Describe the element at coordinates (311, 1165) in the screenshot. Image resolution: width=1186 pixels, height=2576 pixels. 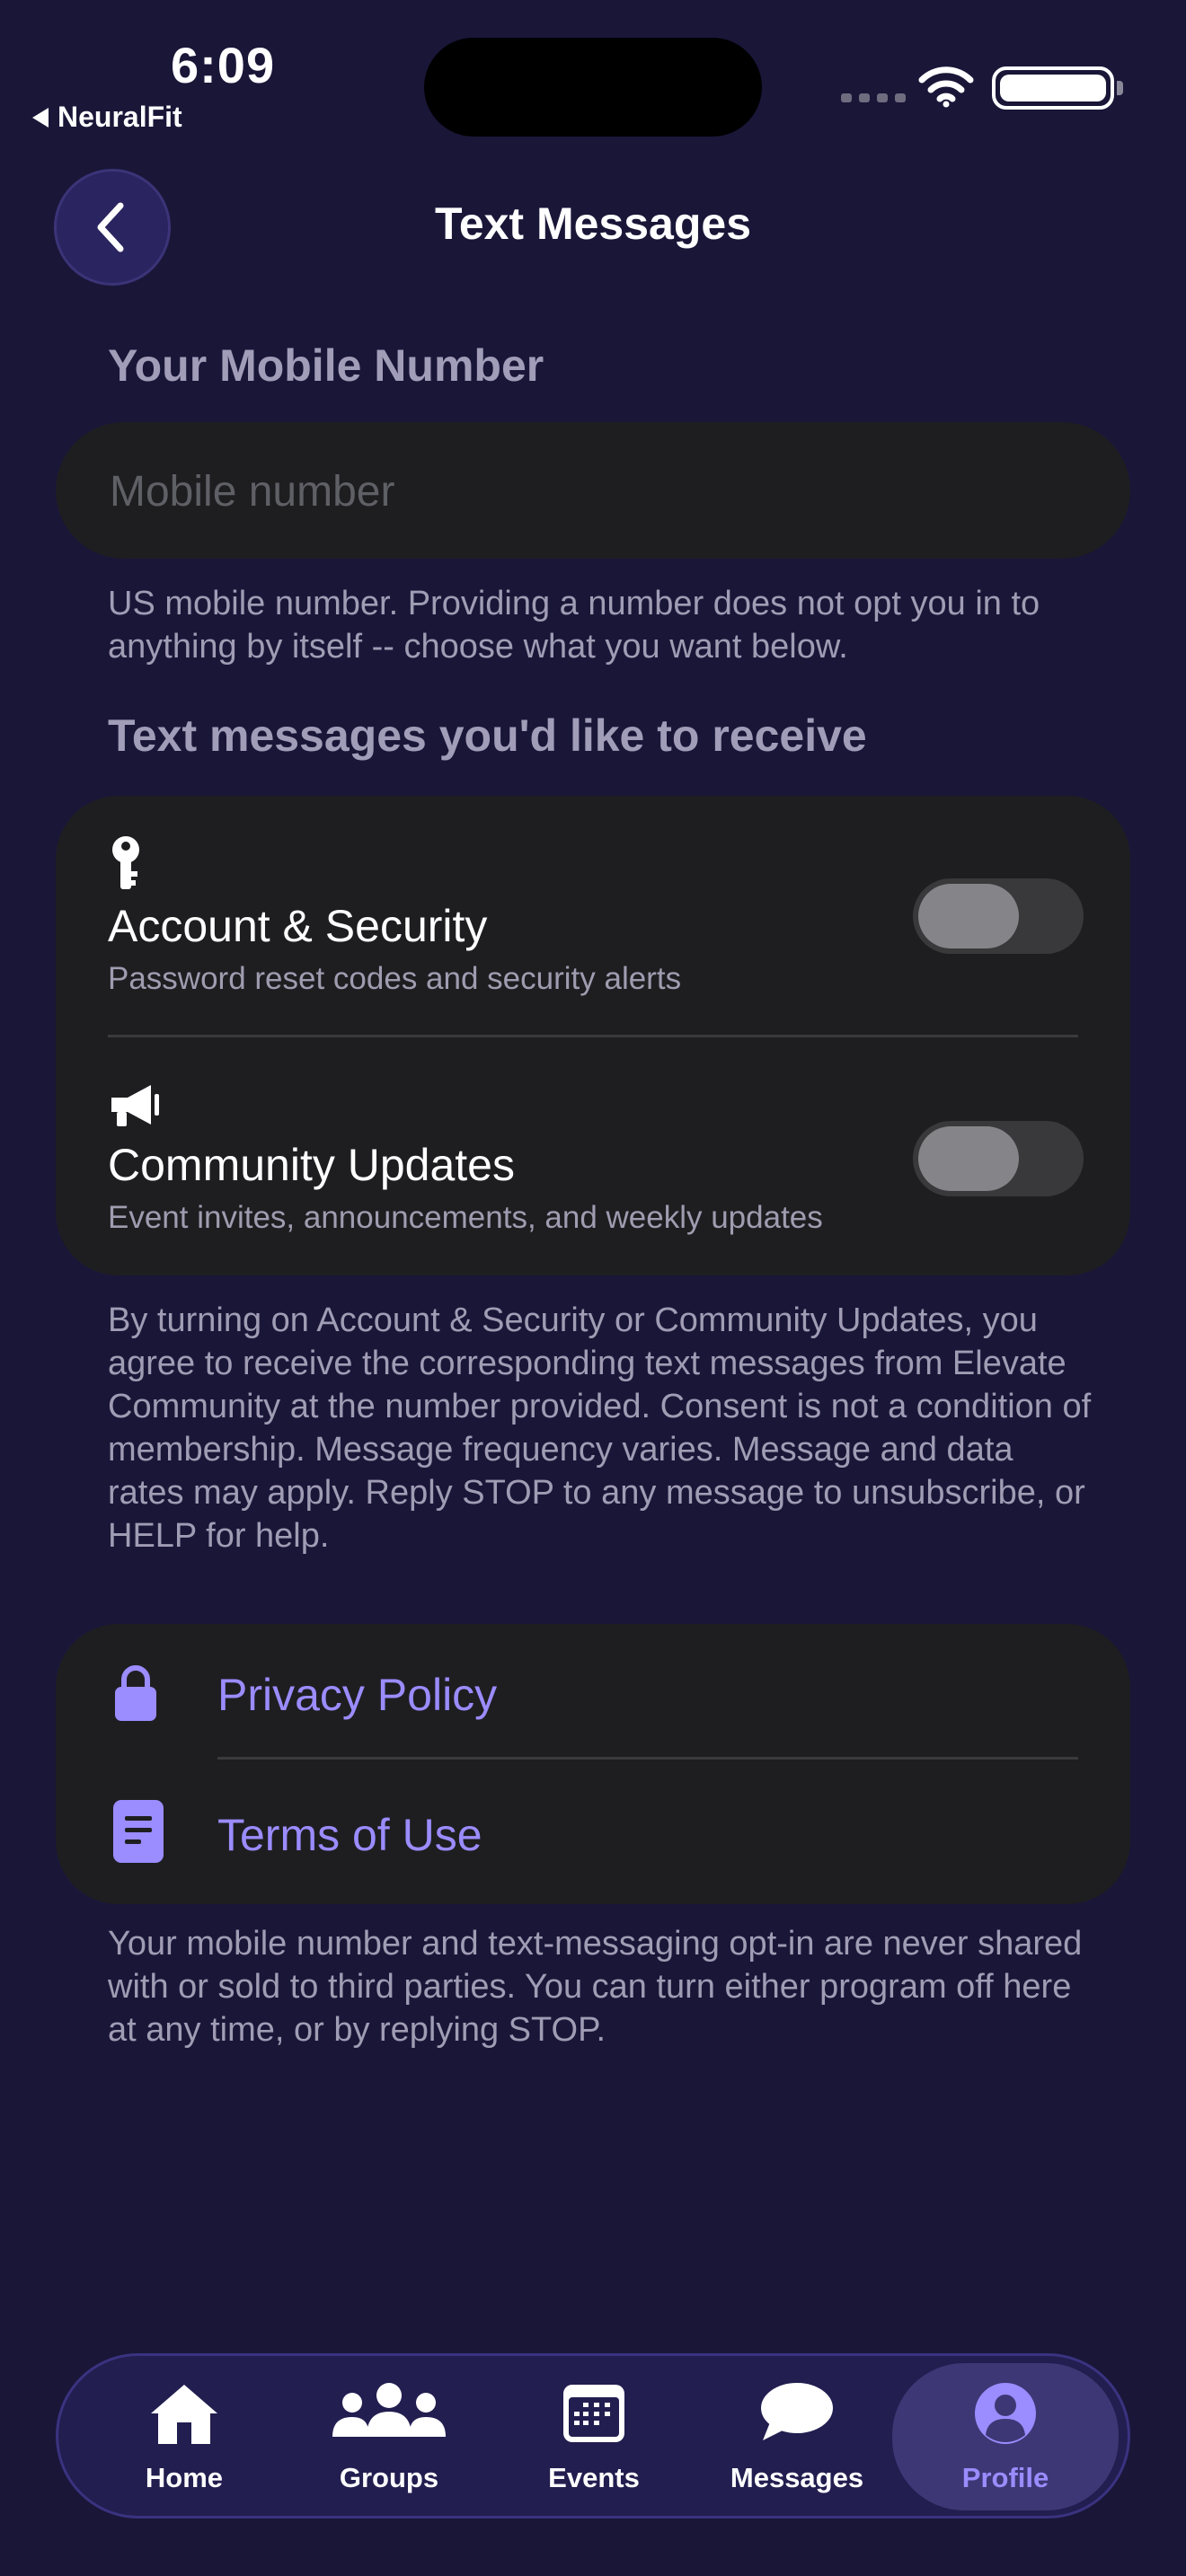
I see `community-updates-title: Community Updates` at that location.